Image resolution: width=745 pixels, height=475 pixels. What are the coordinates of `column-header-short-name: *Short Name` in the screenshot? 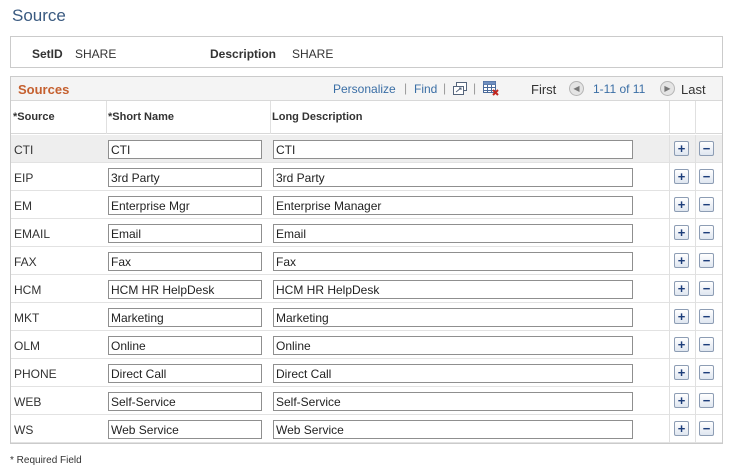 It's located at (188, 117).